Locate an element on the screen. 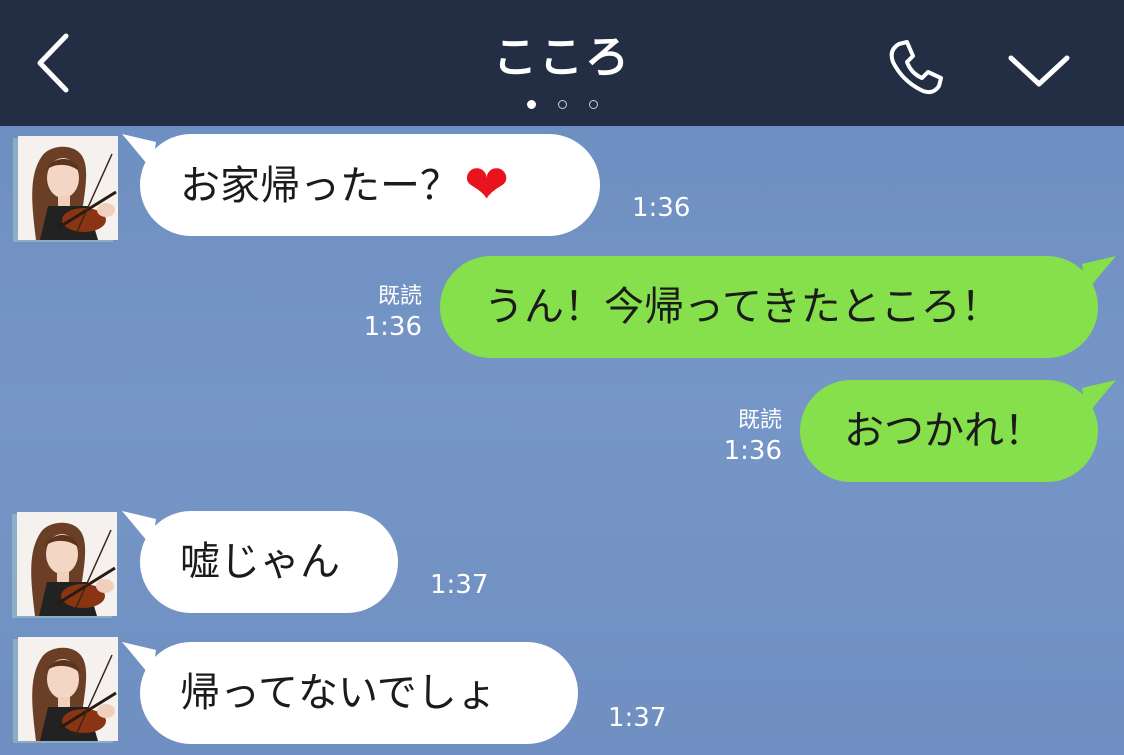 Image resolution: width=1124 pixels, height=755 pixels. message-text: お家帰ったー？ is located at coordinates (320, 186).